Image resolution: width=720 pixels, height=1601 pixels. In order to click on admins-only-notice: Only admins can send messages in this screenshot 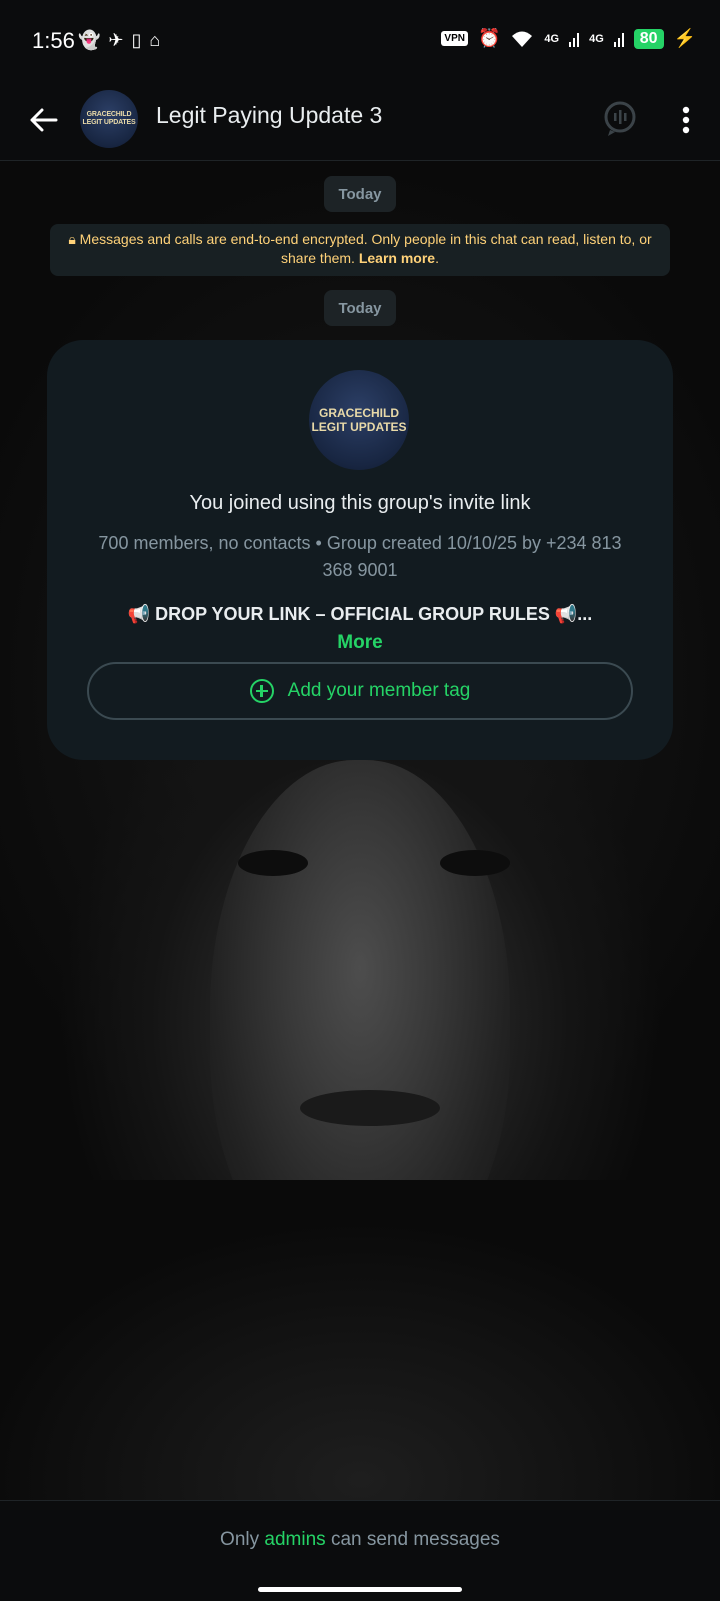, I will do `click(360, 1540)`.